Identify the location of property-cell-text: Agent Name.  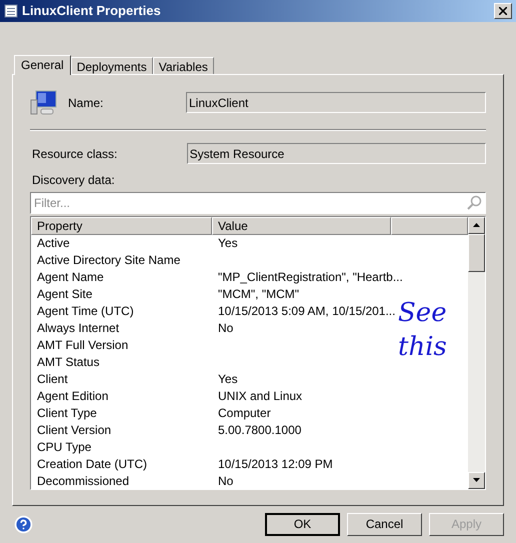
(70, 277).